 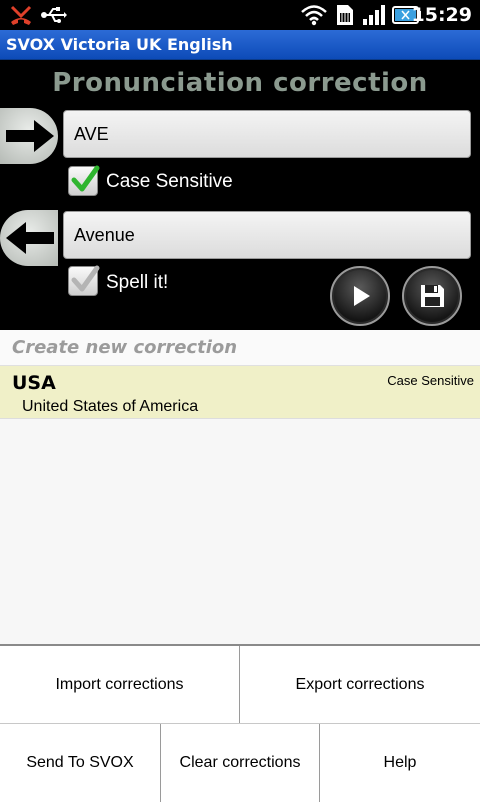 What do you see at coordinates (119, 44) in the screenshot?
I see `app-title: SVOX Victoria UK English` at bounding box center [119, 44].